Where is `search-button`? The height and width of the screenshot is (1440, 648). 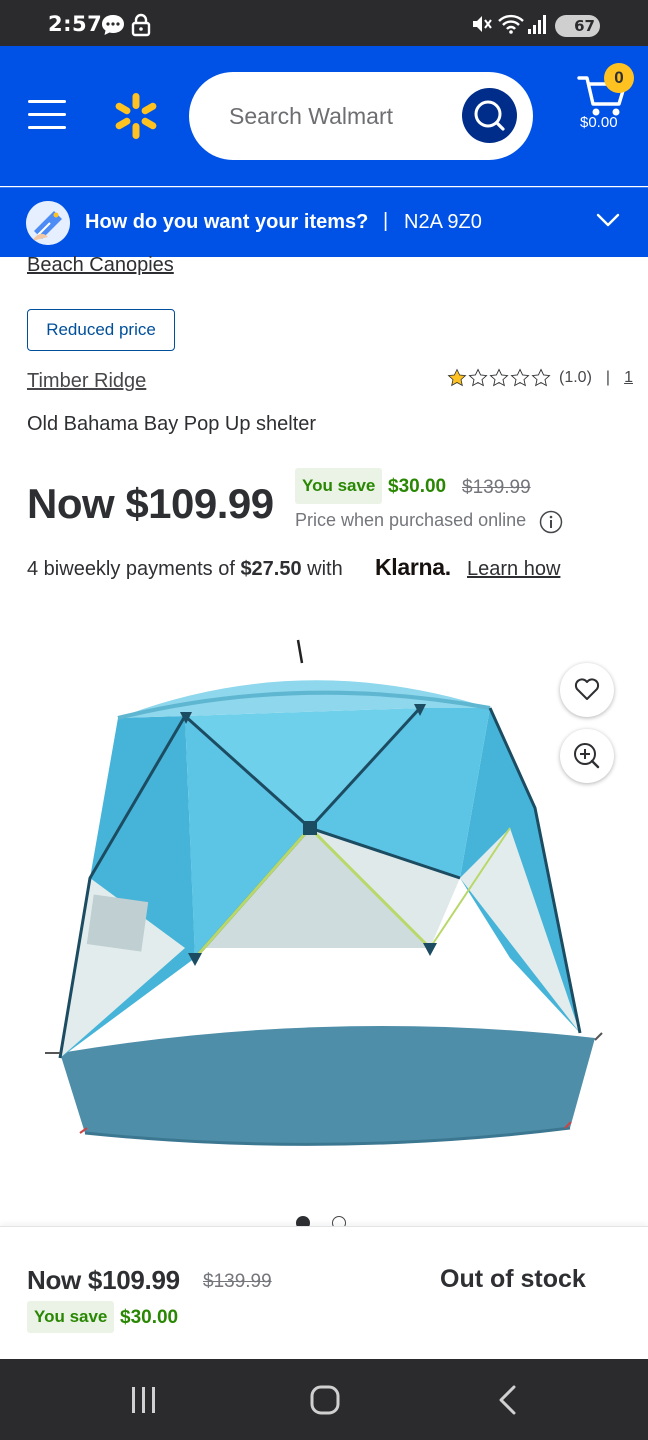 search-button is located at coordinates (489, 115).